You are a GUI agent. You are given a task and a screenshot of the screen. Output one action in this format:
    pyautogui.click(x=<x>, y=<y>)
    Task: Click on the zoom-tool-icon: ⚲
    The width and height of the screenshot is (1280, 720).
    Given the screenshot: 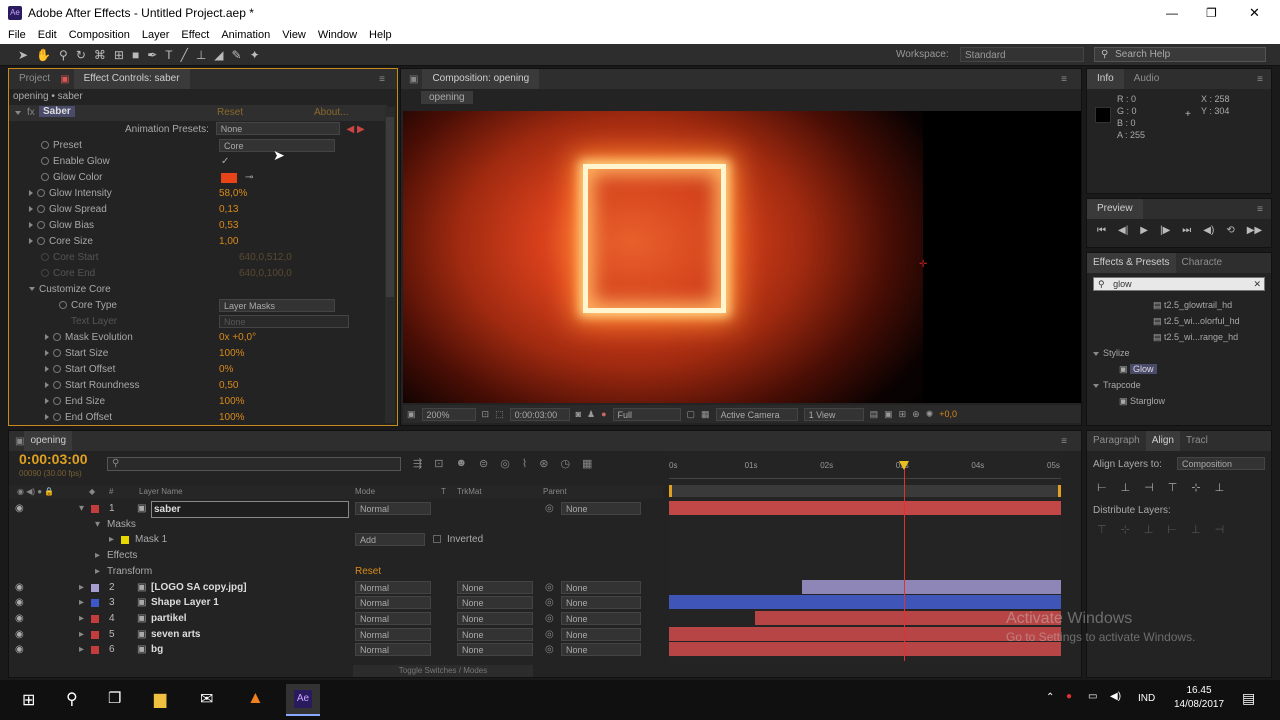 What is the action you would take?
    pyautogui.click(x=63, y=55)
    